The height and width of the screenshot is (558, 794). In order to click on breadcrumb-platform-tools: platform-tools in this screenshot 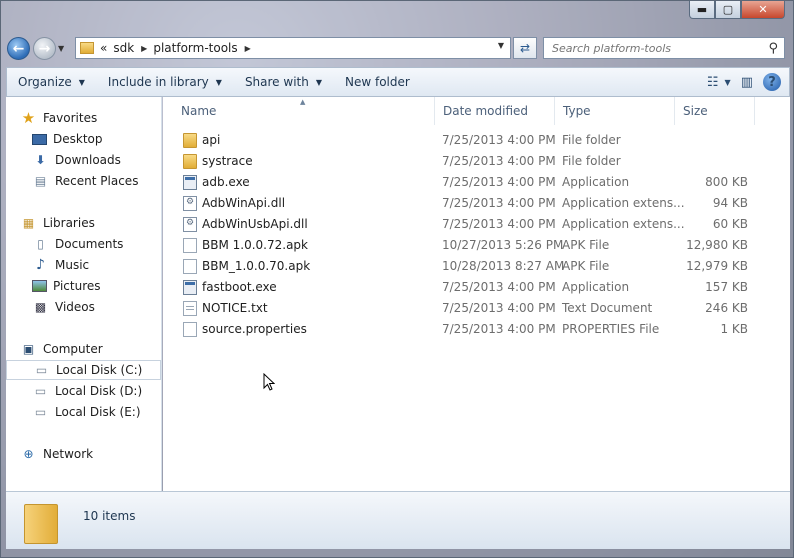, I will do `click(195, 48)`.